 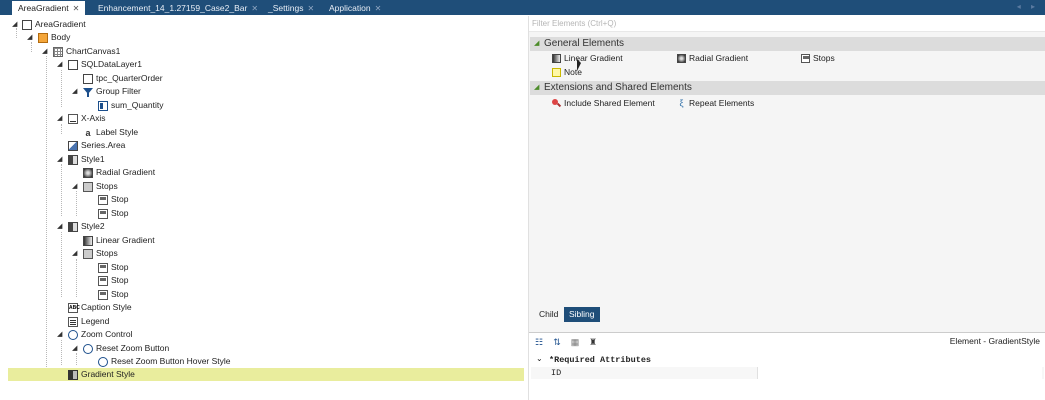 I want to click on required-attributes-group: ⌄ *Required Attributes, so click(x=787, y=360).